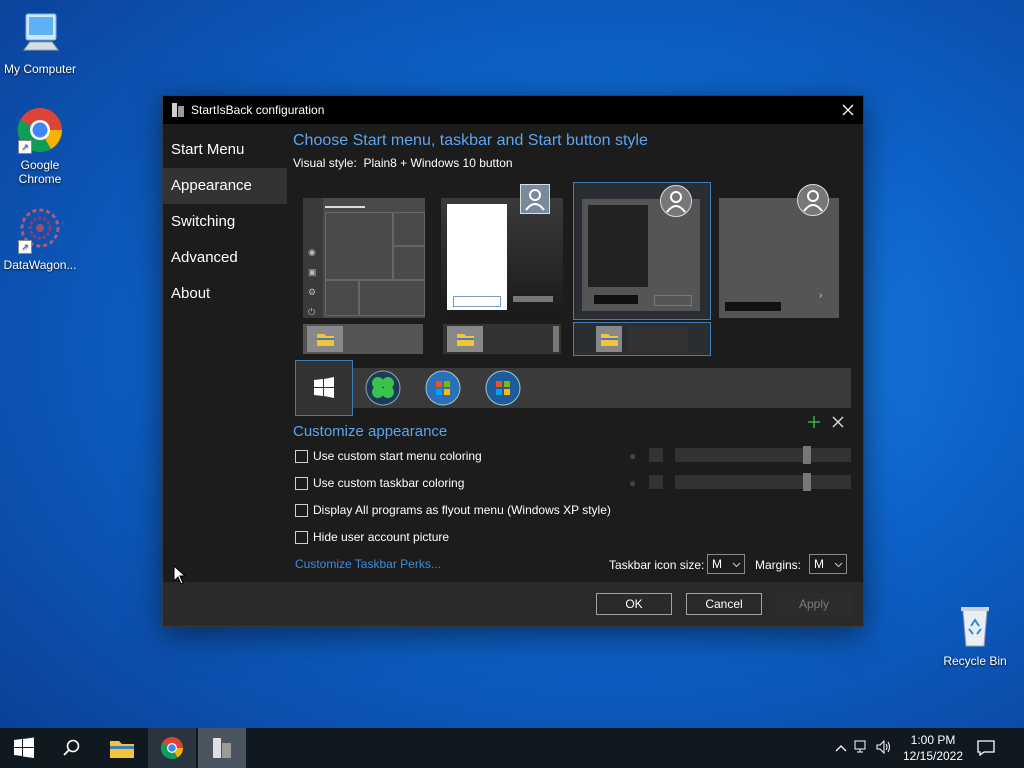 The height and width of the screenshot is (768, 1024). I want to click on icon-size-select: M, so click(726, 564).